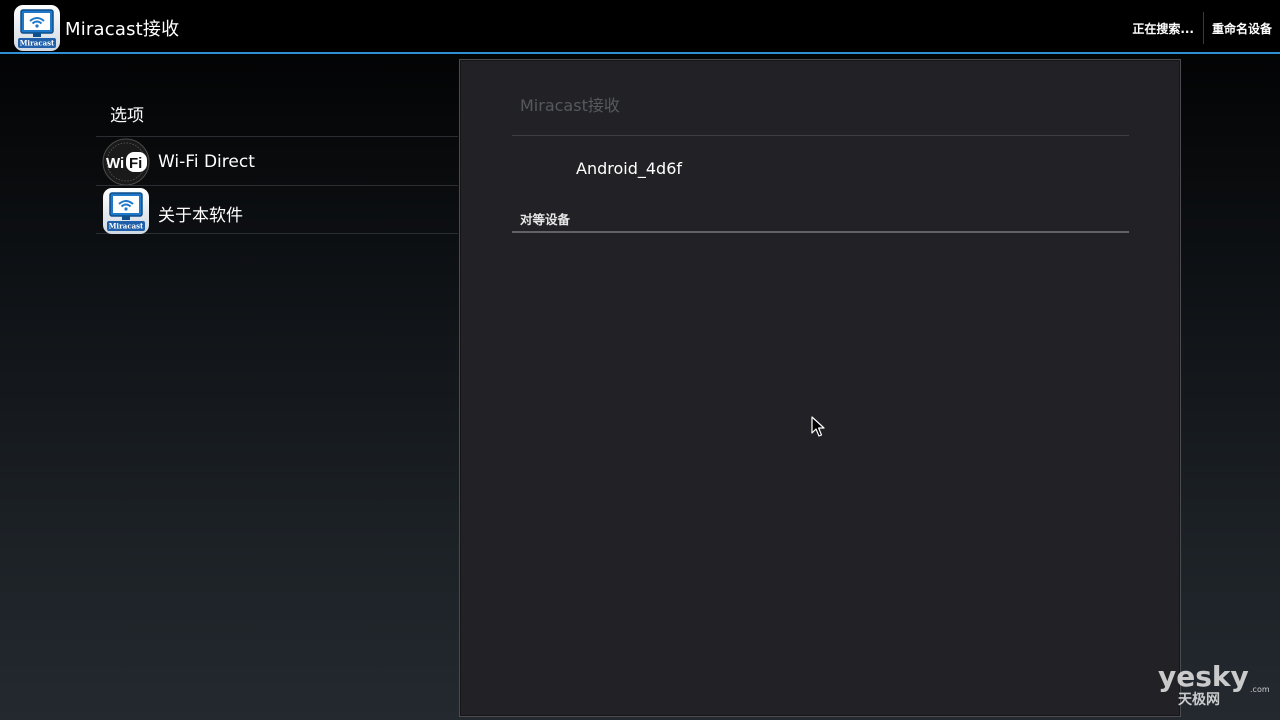 The height and width of the screenshot is (720, 1280). What do you see at coordinates (127, 116) in the screenshot?
I see `options-title: 选项` at bounding box center [127, 116].